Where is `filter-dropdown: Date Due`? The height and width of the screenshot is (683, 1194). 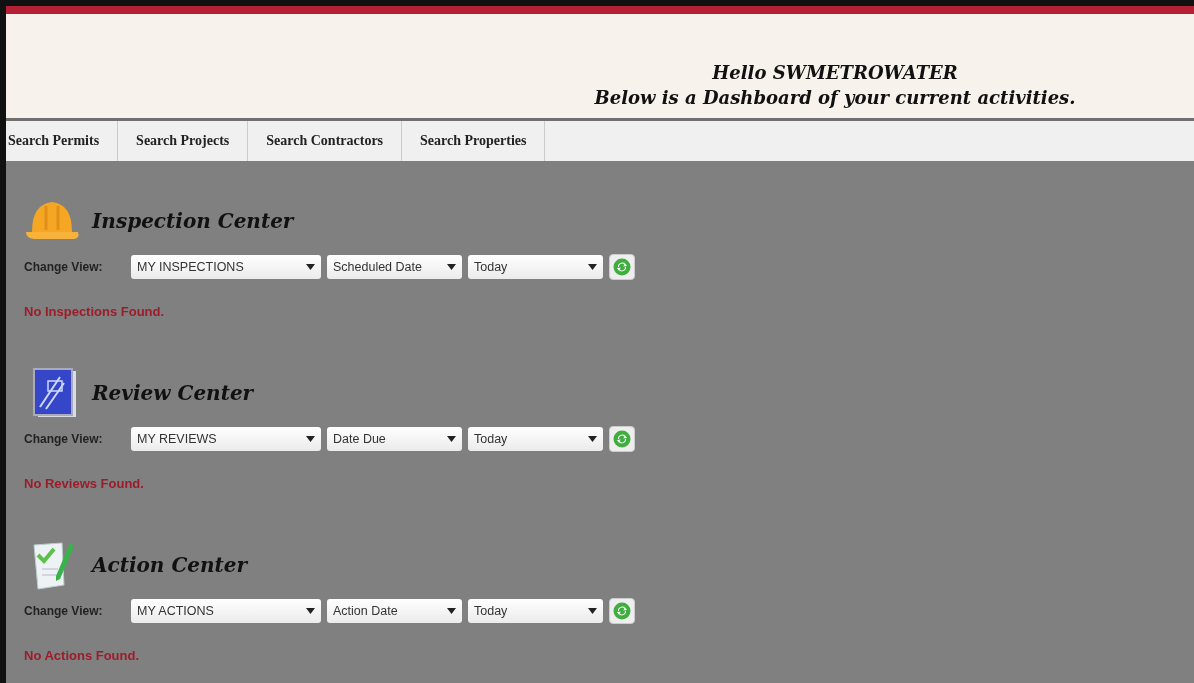 filter-dropdown: Date Due is located at coordinates (394, 439).